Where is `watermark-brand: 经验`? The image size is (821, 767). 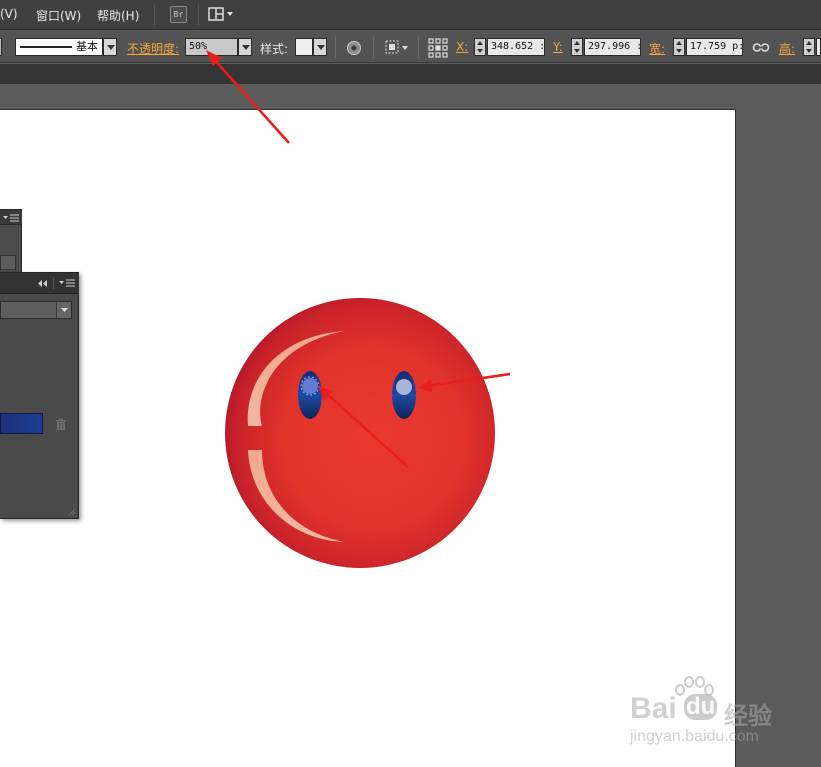 watermark-brand: 经验 is located at coordinates (748, 716).